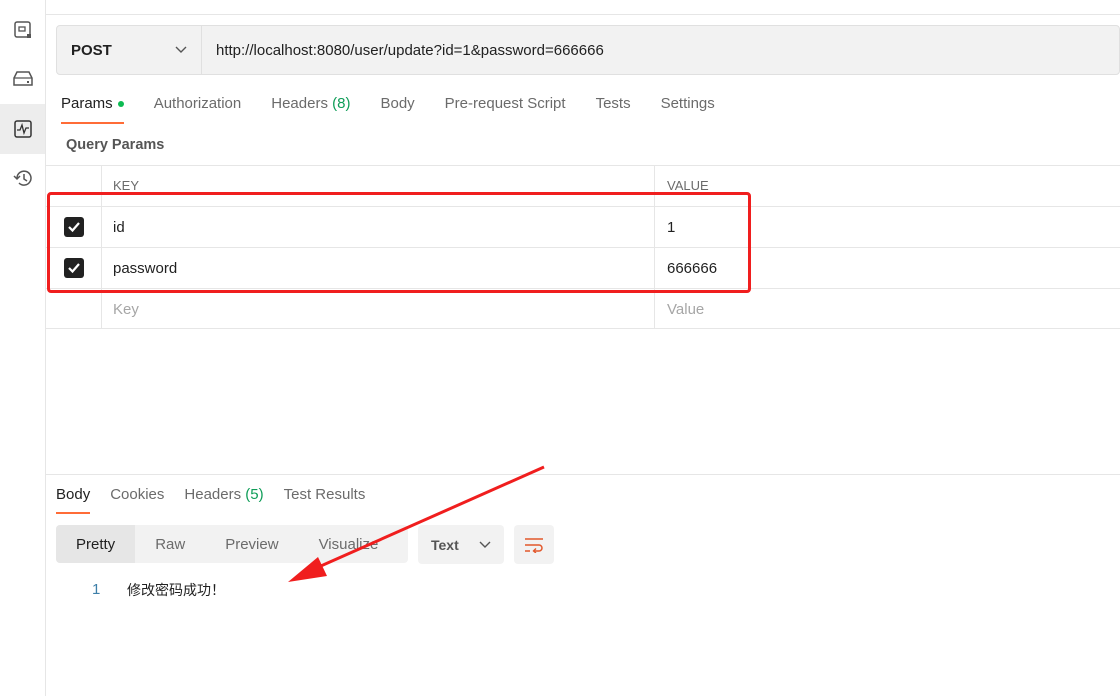  I want to click on table-row-new: Key Value, so click(583, 308).